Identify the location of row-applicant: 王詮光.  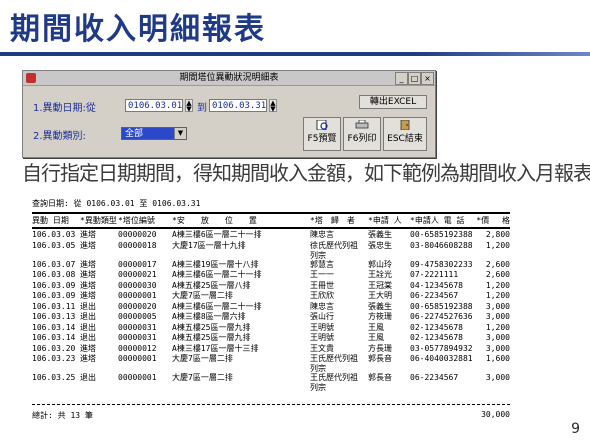
(380, 274).